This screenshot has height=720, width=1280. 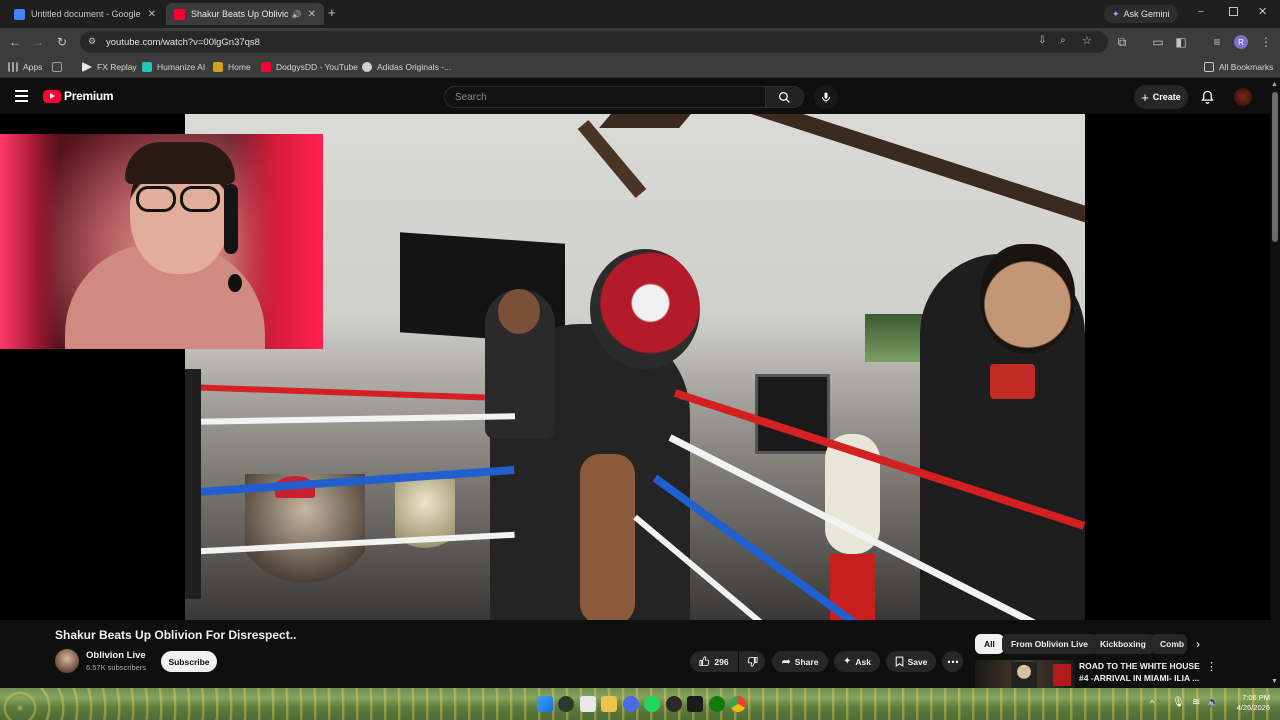 What do you see at coordinates (1262, 11) in the screenshot?
I see `close-window-icon: ✕` at bounding box center [1262, 11].